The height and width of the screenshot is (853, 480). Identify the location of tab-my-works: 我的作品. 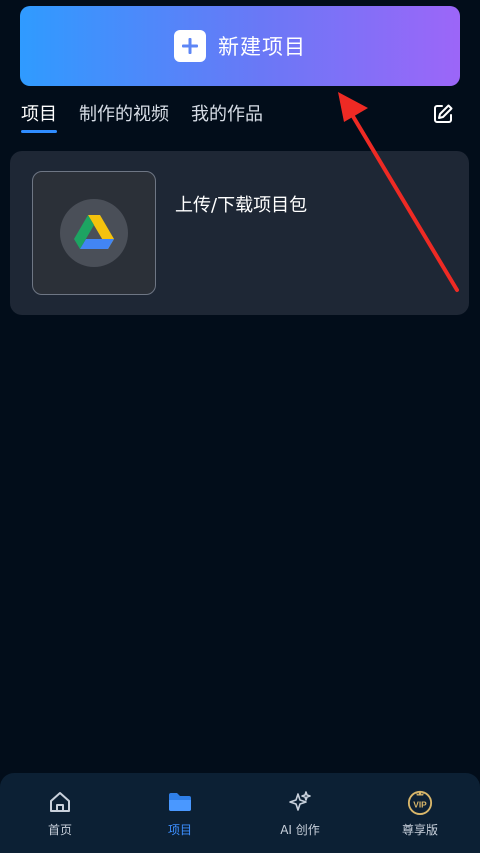
(227, 113).